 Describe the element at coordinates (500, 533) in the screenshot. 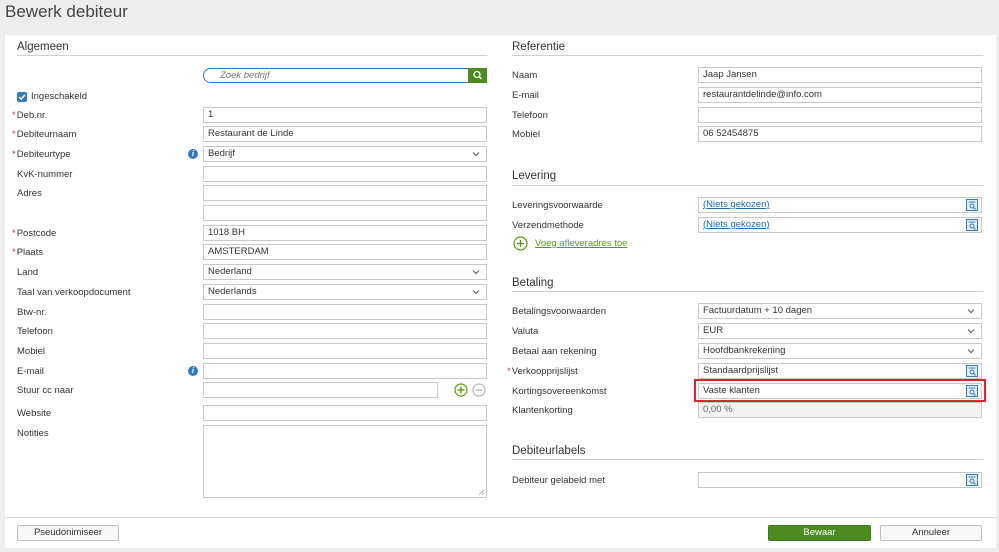

I see `footer-bar: Pseudonimiseer Bewaar Annuleer` at that location.